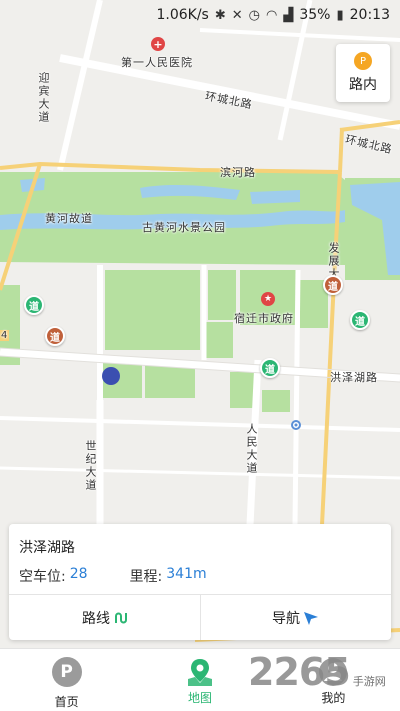 This screenshot has width=400, height=711. I want to click on bluetooth-icon: ✱, so click(220, 15).